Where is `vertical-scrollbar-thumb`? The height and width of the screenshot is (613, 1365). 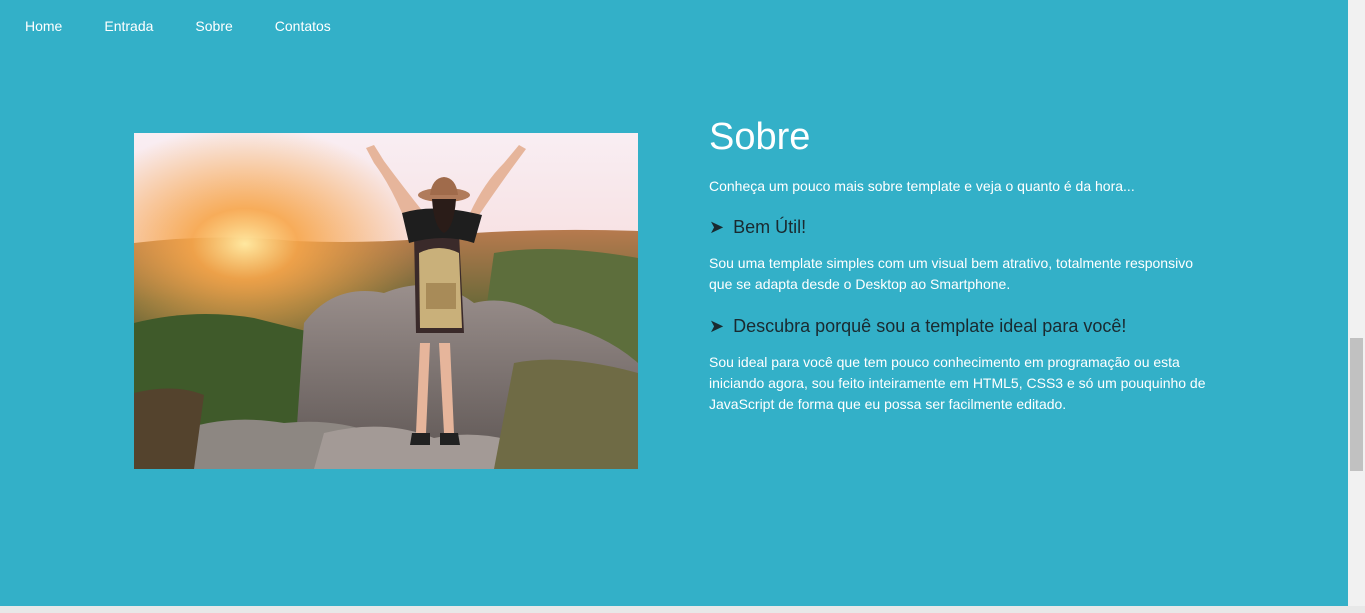
vertical-scrollbar-thumb is located at coordinates (1356, 404).